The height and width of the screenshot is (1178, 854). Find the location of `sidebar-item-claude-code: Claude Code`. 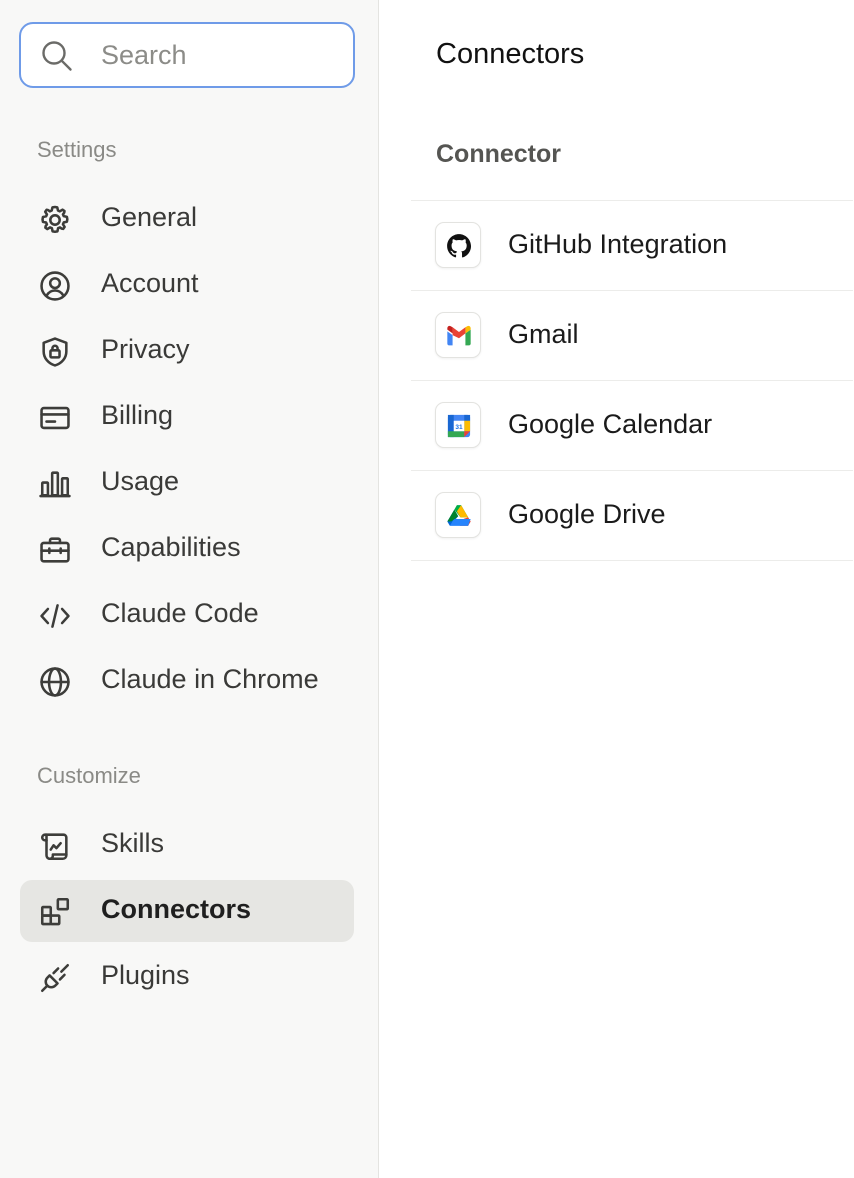

sidebar-item-claude-code: Claude Code is located at coordinates (187, 615).